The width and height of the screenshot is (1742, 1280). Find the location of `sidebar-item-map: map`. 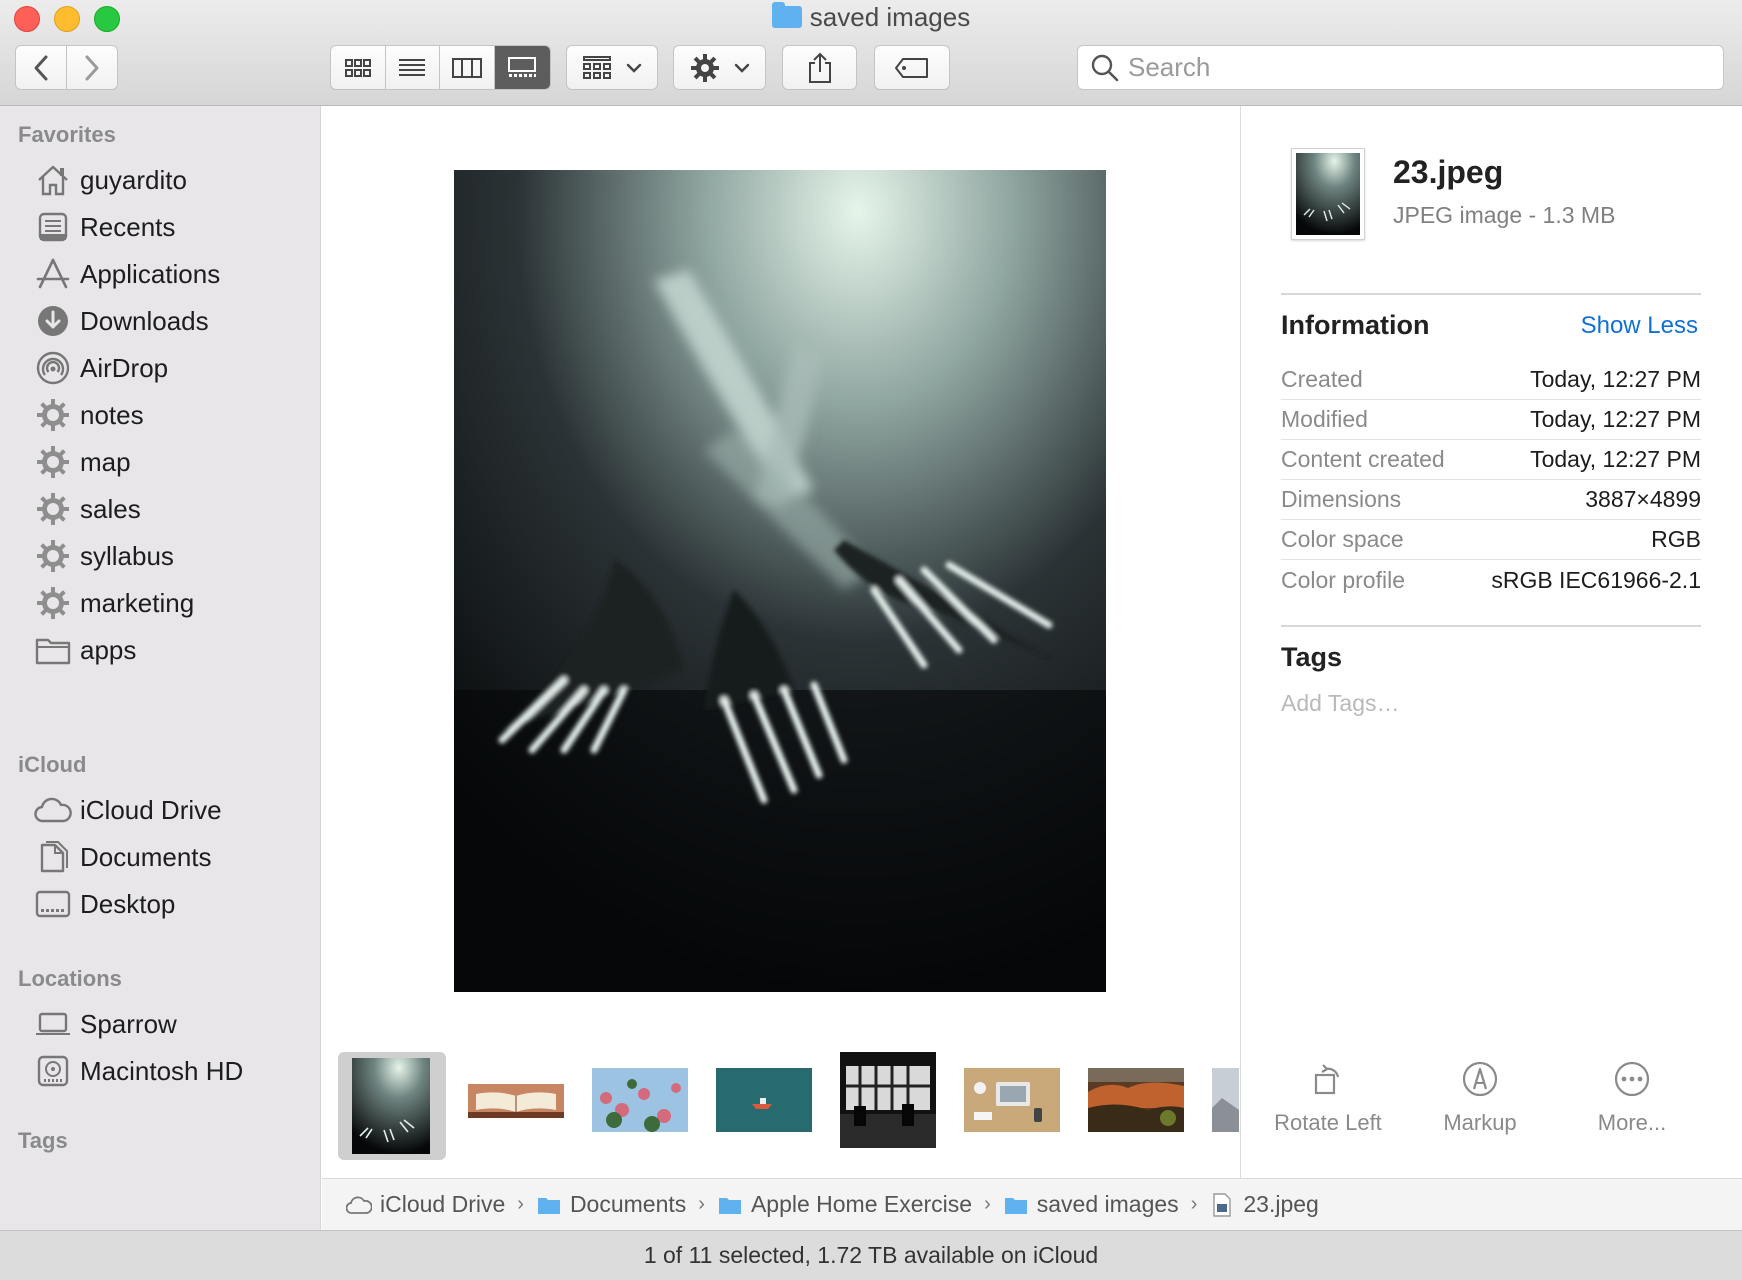

sidebar-item-map: map is located at coordinates (174, 462).